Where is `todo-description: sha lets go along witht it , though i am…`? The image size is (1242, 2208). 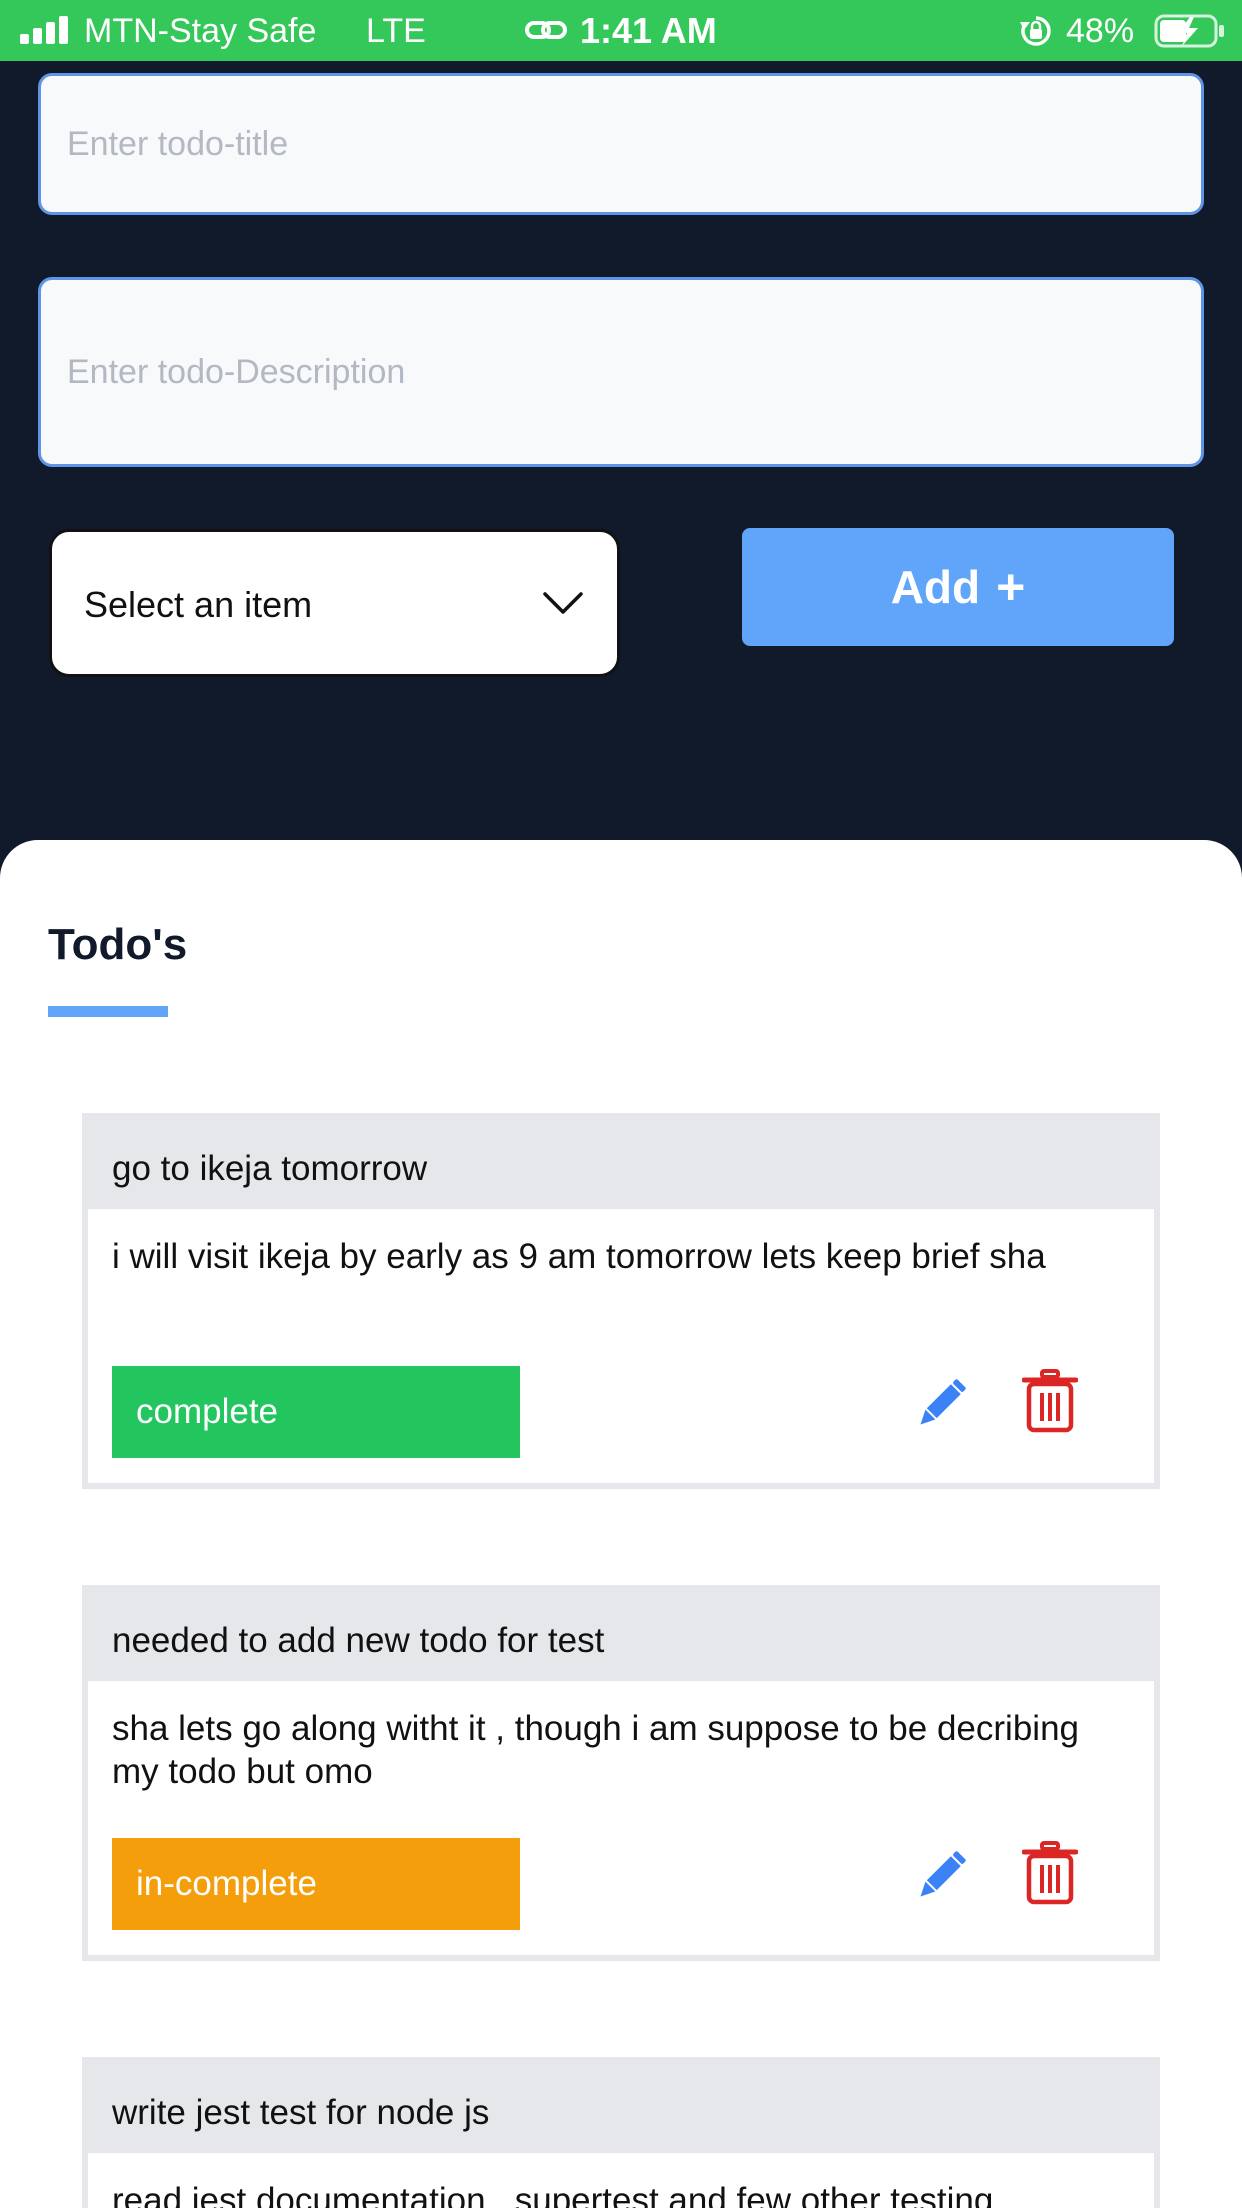 todo-description: sha lets go along witht it , though i am… is located at coordinates (595, 1750).